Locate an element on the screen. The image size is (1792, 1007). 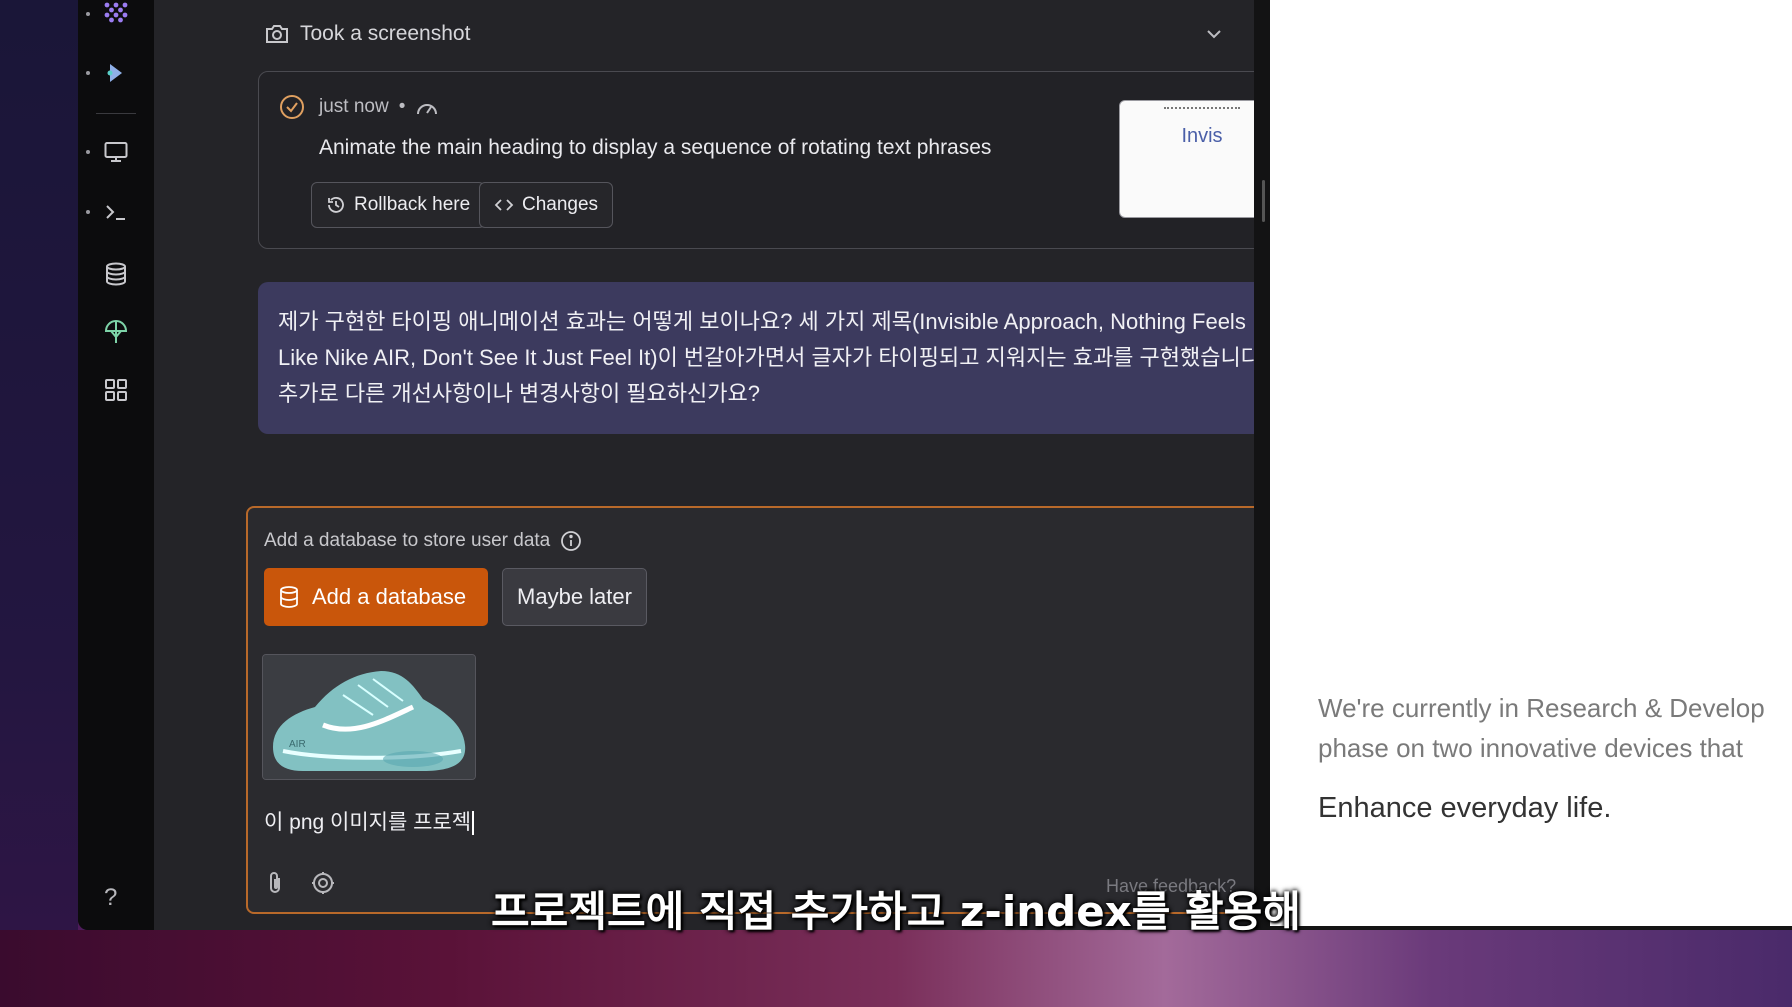
rail-item-logo is located at coordinates (110, 16).